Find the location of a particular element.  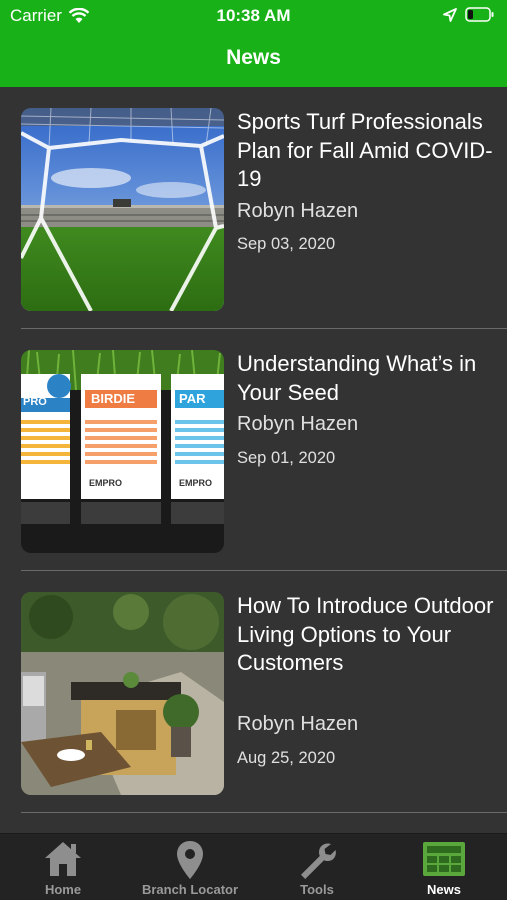

navigation-bar: News is located at coordinates (253, 59).